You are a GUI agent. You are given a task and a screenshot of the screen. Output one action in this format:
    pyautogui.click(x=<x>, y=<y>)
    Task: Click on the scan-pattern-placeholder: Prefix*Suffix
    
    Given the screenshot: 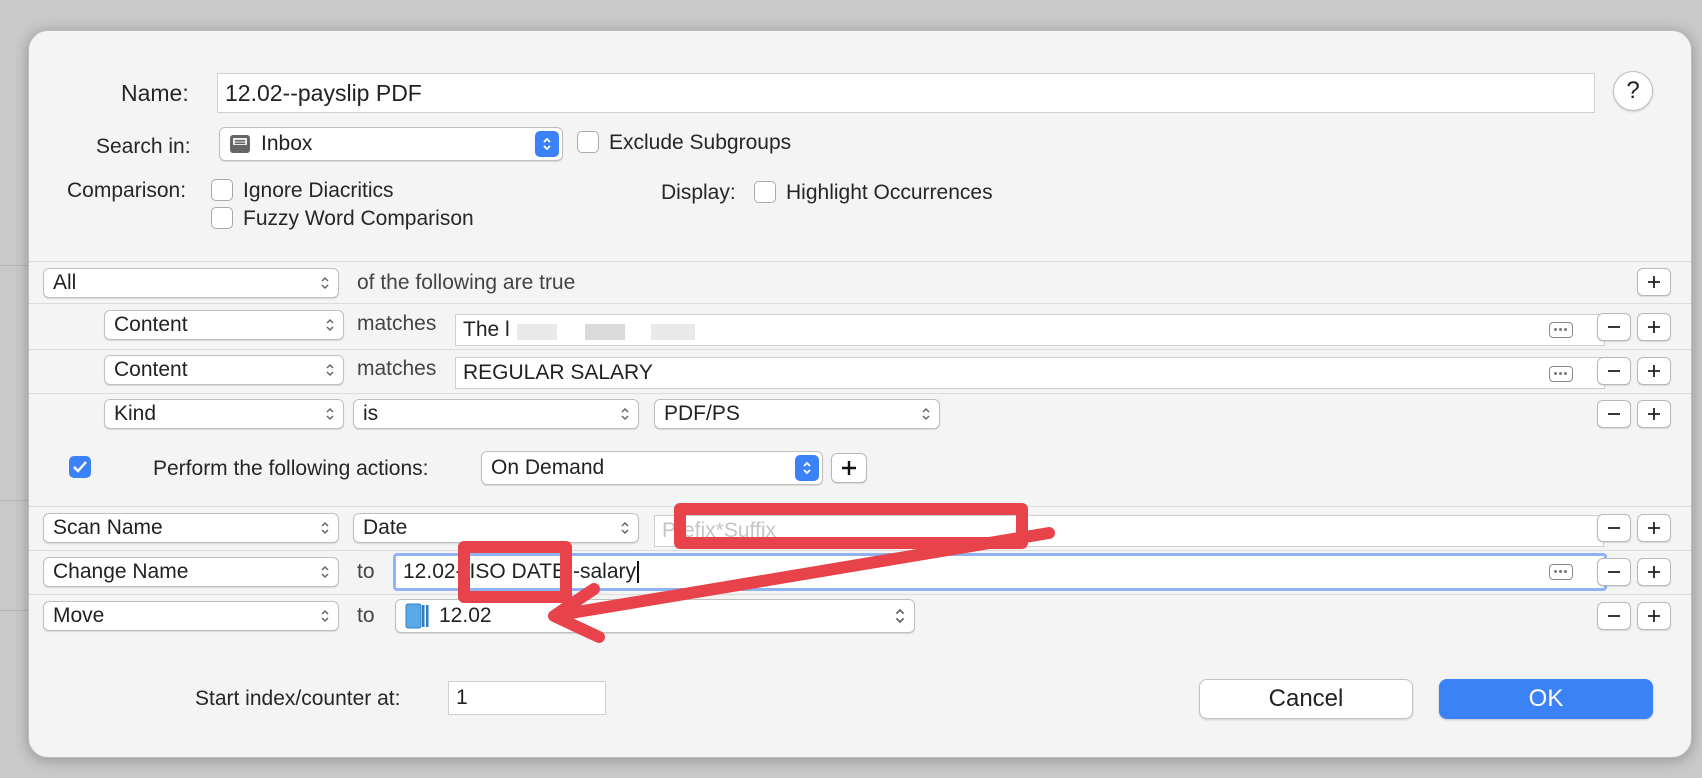 What is the action you would take?
    pyautogui.click(x=719, y=530)
    